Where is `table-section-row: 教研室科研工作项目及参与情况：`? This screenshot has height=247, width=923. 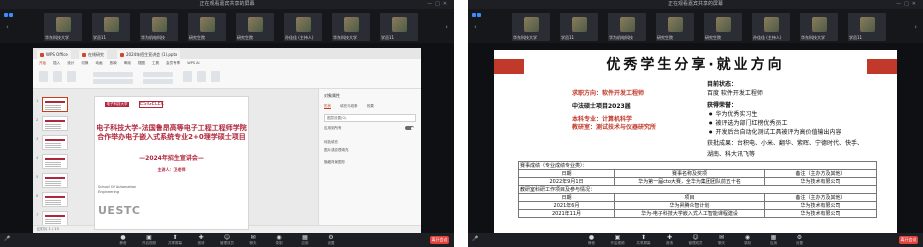
table-section-row: 教研室科研工作项目及参与情况： is located at coordinates (697, 189).